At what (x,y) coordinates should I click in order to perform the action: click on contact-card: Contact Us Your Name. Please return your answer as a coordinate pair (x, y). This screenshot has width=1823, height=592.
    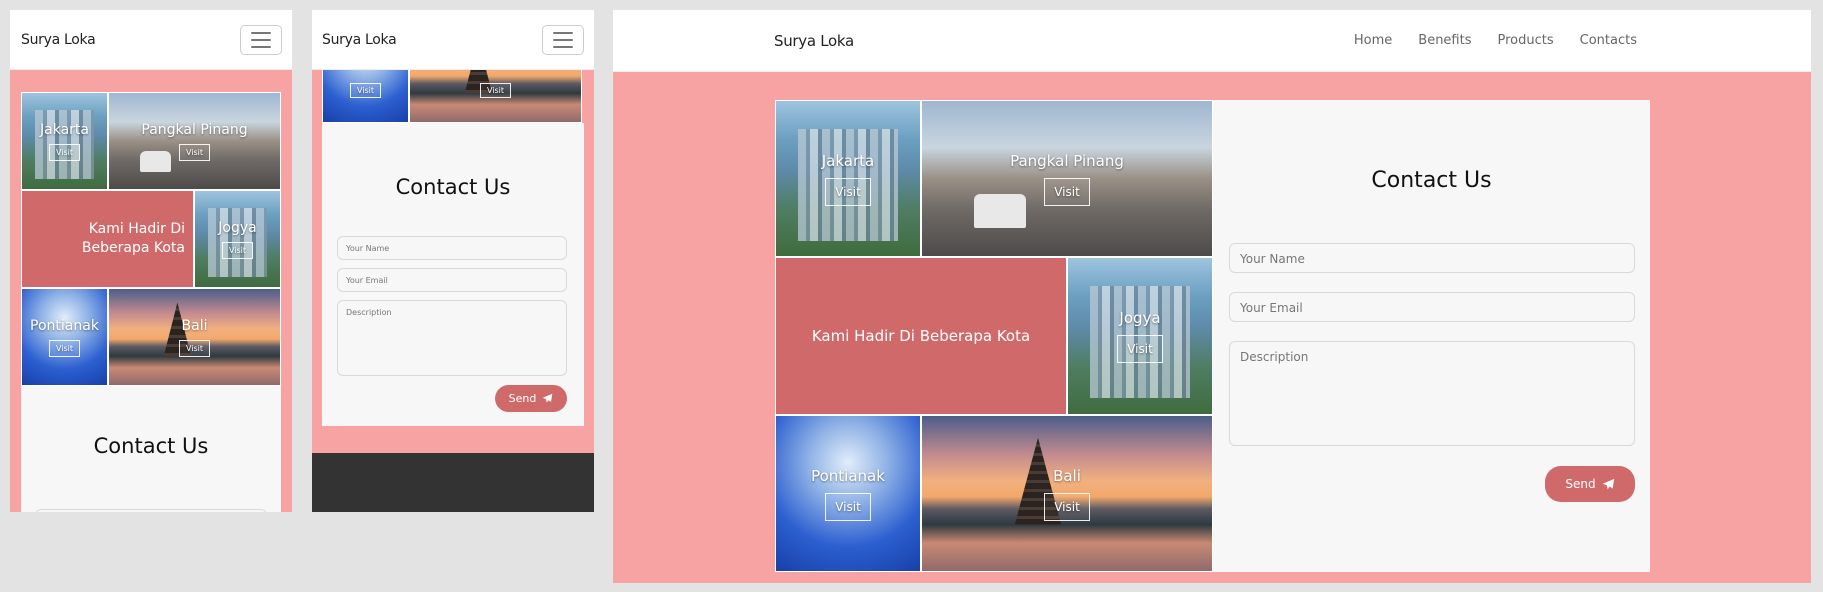
    Looking at the image, I should click on (151, 449).